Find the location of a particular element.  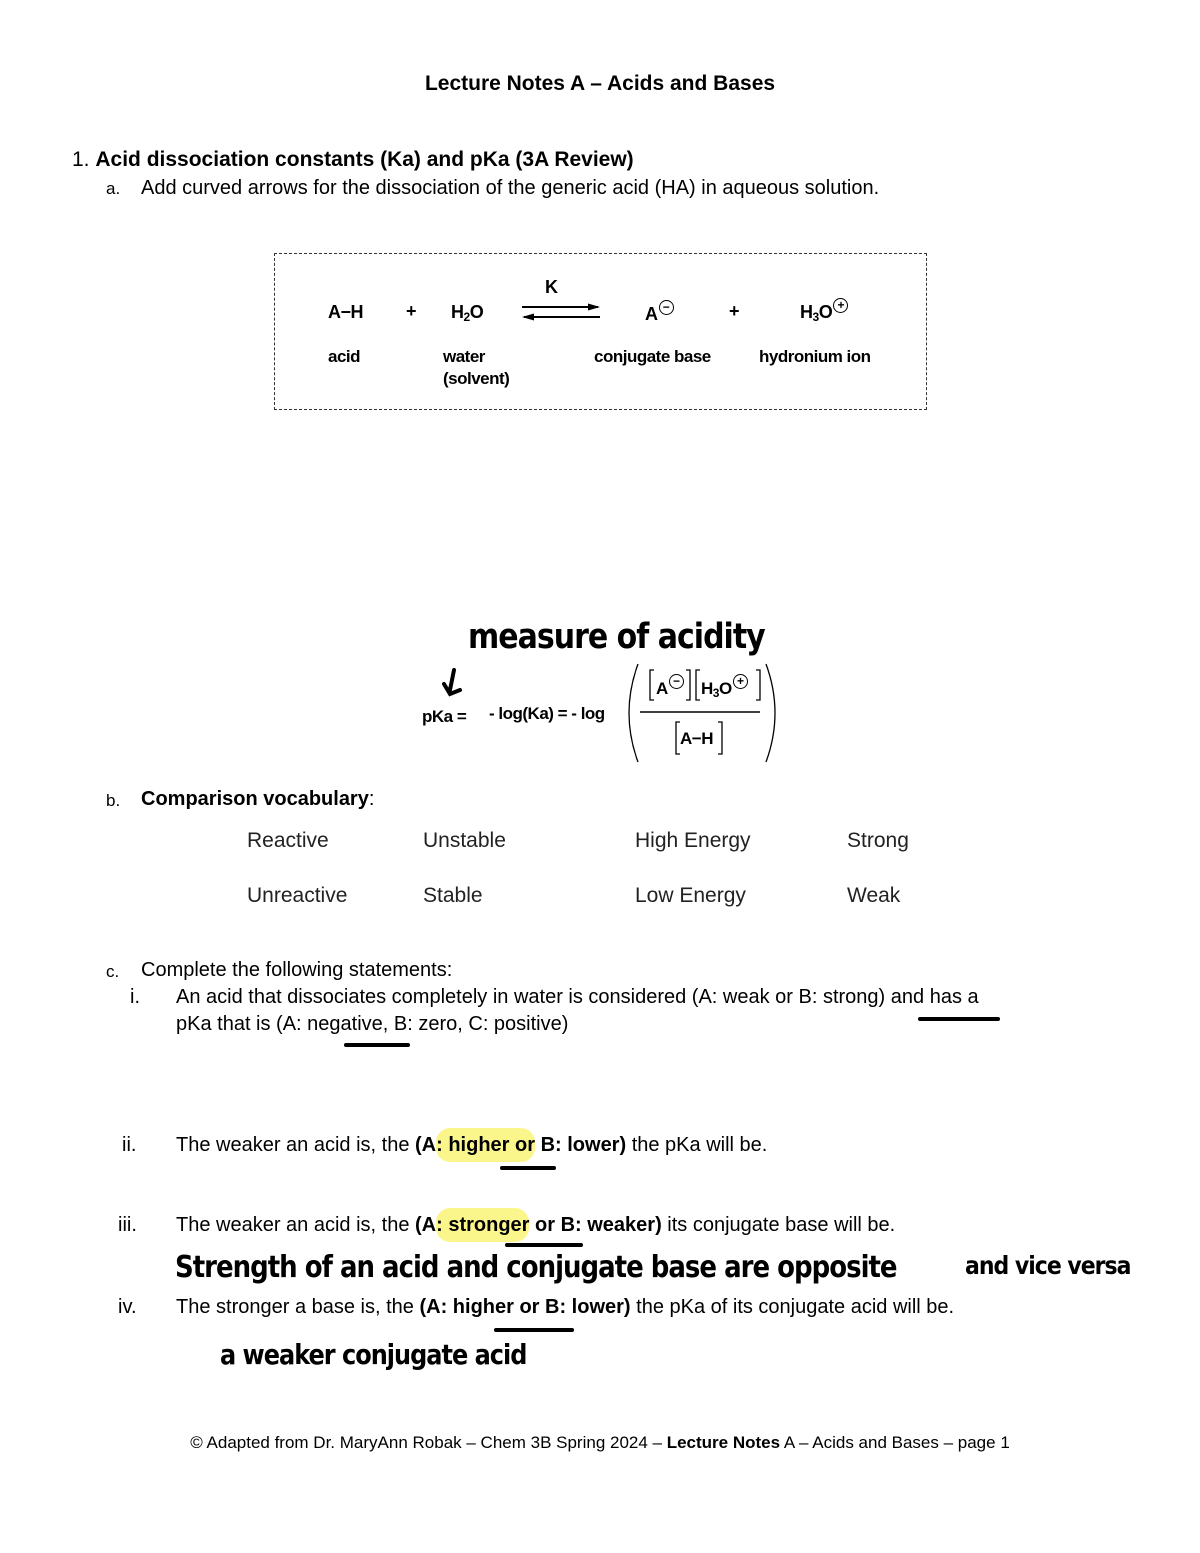

reaction-box is located at coordinates (600, 331).